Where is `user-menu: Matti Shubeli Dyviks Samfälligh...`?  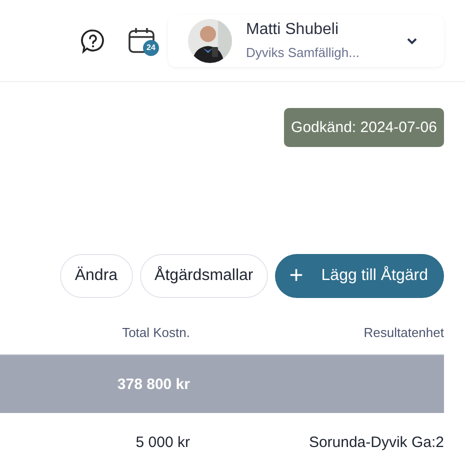 user-menu: Matti Shubeli Dyviks Samfälligh... is located at coordinates (306, 40).